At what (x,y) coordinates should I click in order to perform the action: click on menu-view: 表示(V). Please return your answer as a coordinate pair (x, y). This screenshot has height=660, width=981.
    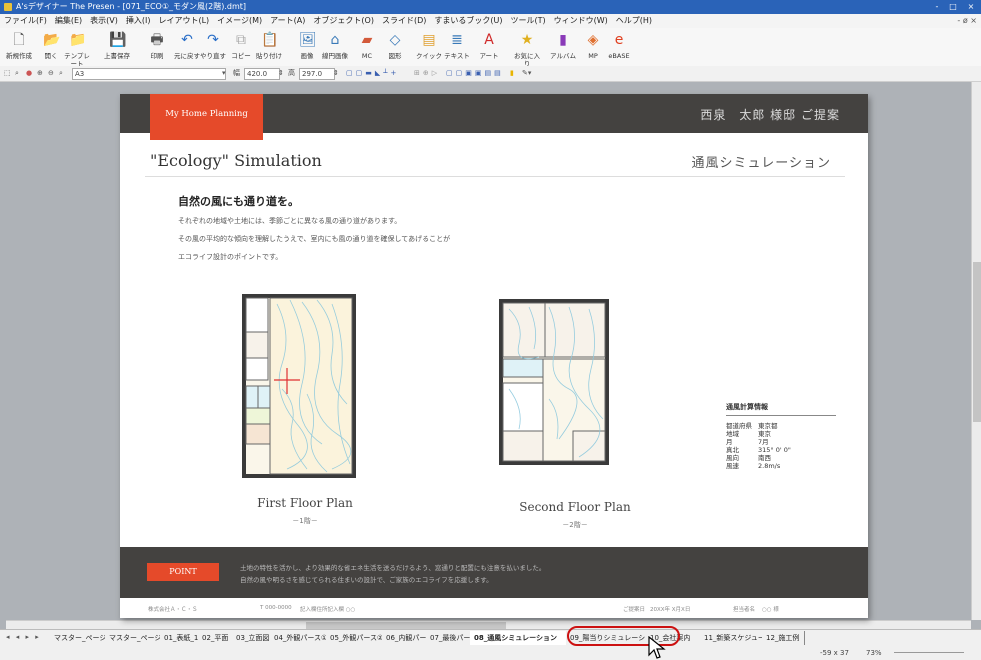
    Looking at the image, I should click on (104, 21).